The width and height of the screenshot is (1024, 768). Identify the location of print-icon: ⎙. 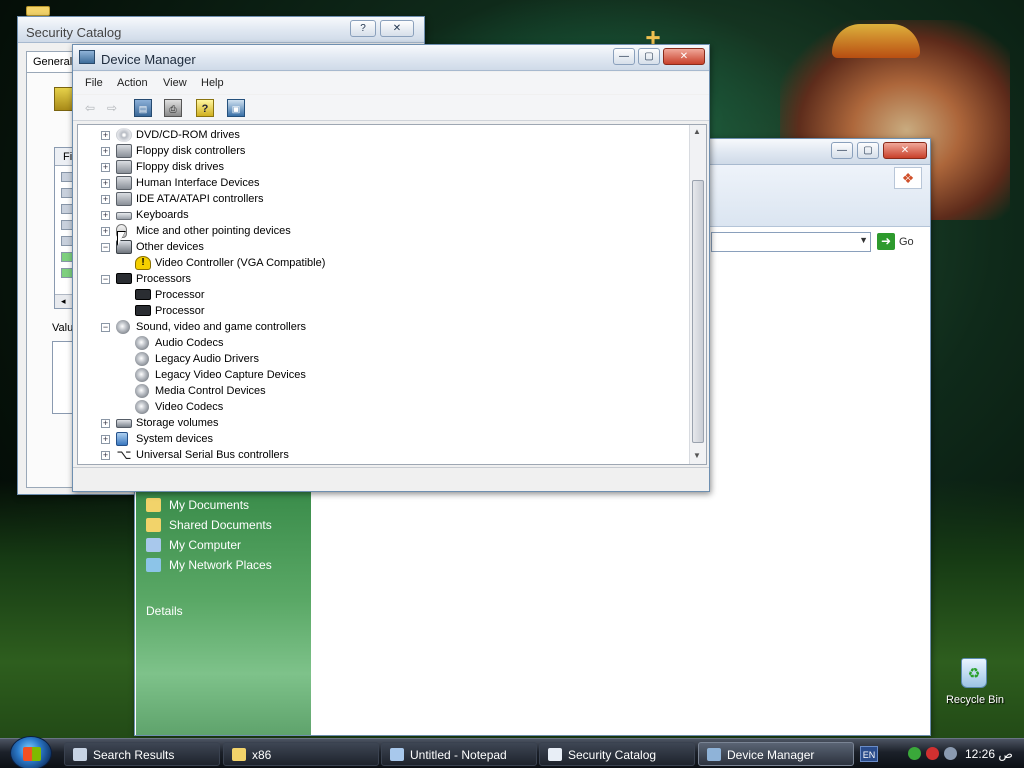
(173, 108).